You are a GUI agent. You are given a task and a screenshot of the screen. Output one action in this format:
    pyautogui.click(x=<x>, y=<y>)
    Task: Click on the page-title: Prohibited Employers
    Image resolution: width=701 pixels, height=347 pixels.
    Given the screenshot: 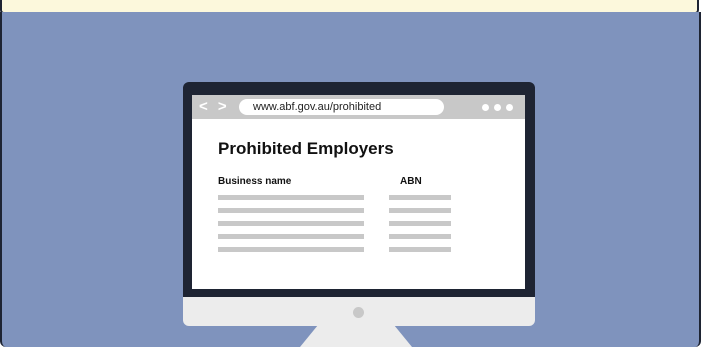 What is the action you would take?
    pyautogui.click(x=306, y=148)
    